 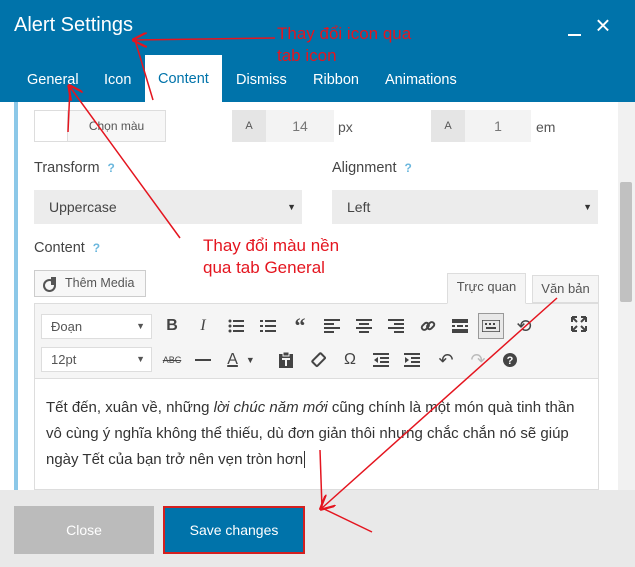 I want to click on align-left-icon, so click(x=332, y=326).